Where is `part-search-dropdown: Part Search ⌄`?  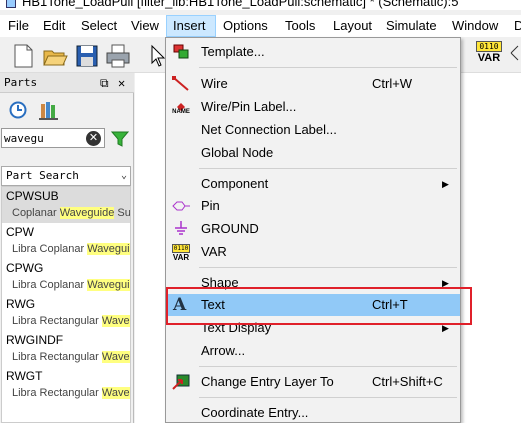
part-search-dropdown: Part Search ⌄ is located at coordinates (66, 176).